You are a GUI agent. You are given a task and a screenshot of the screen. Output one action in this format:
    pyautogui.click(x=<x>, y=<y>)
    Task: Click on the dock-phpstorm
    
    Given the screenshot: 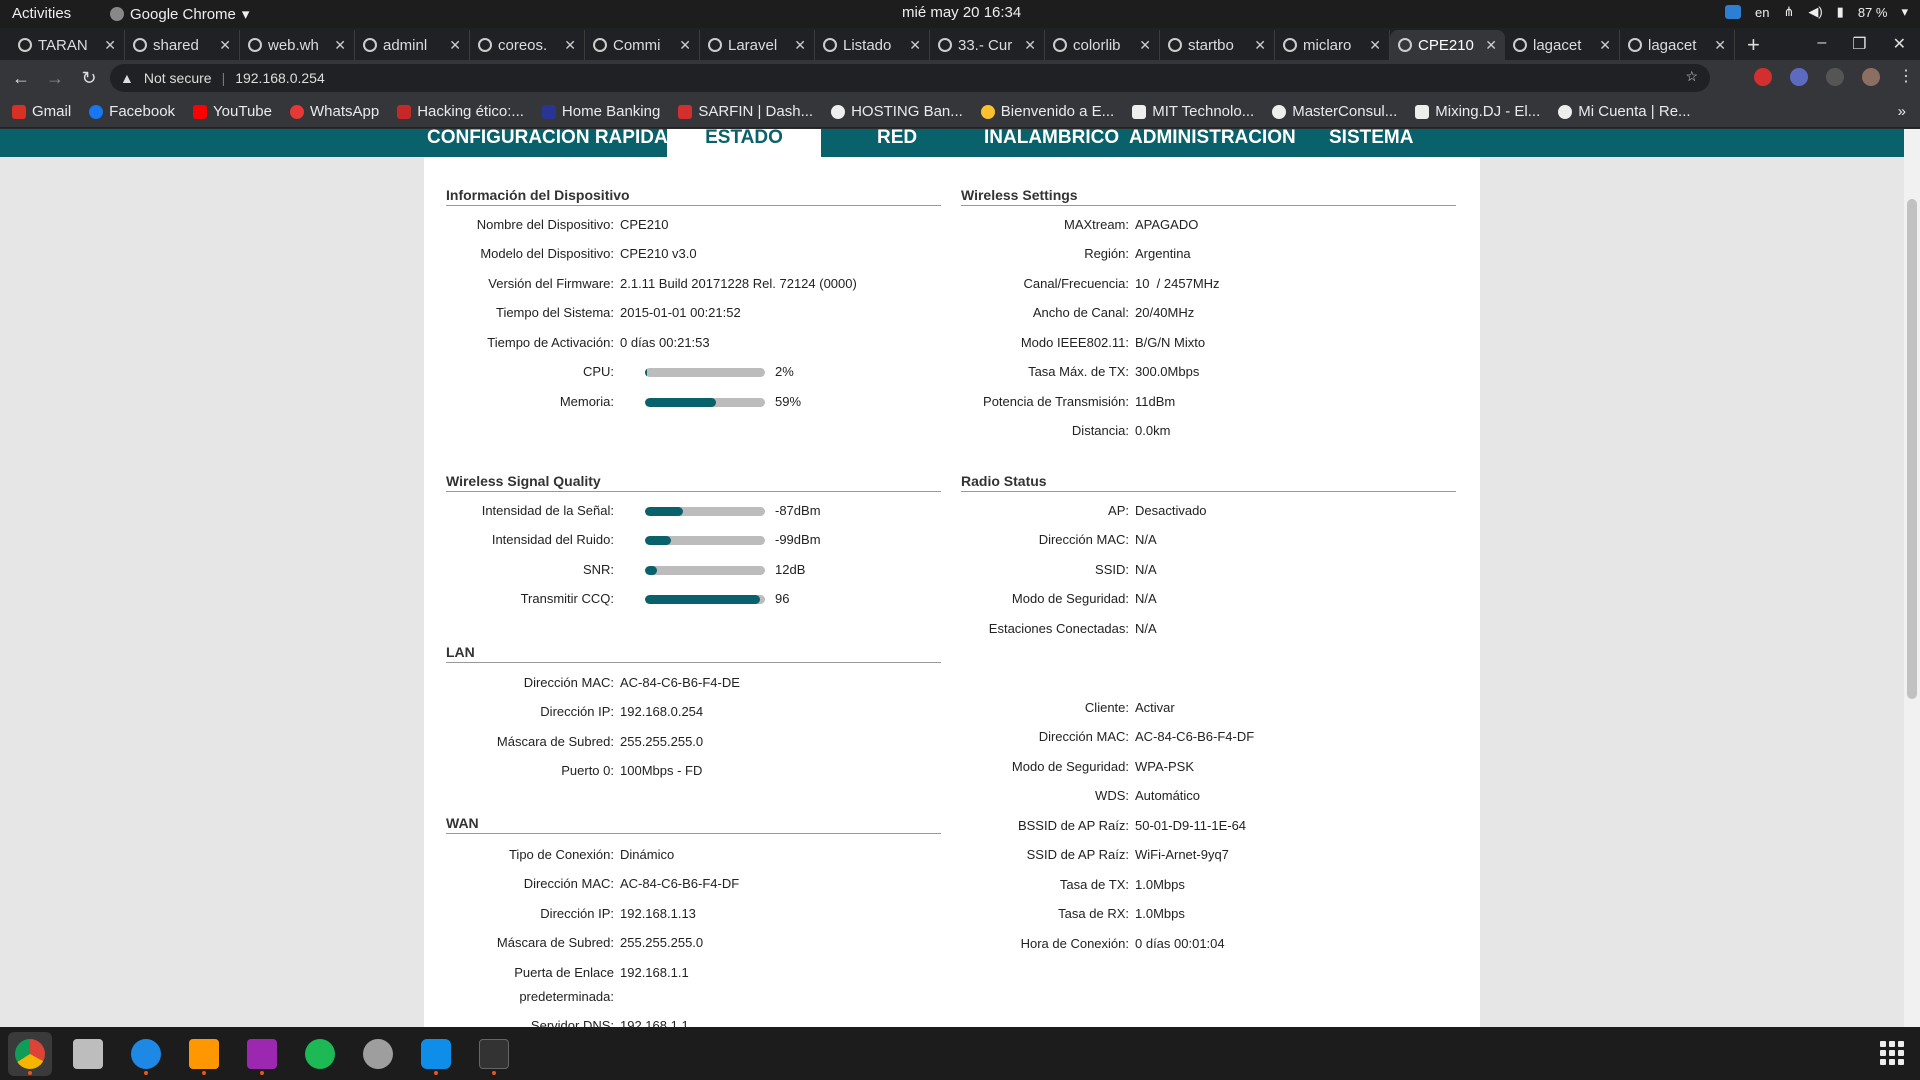 What is the action you would take?
    pyautogui.click(x=262, y=1054)
    